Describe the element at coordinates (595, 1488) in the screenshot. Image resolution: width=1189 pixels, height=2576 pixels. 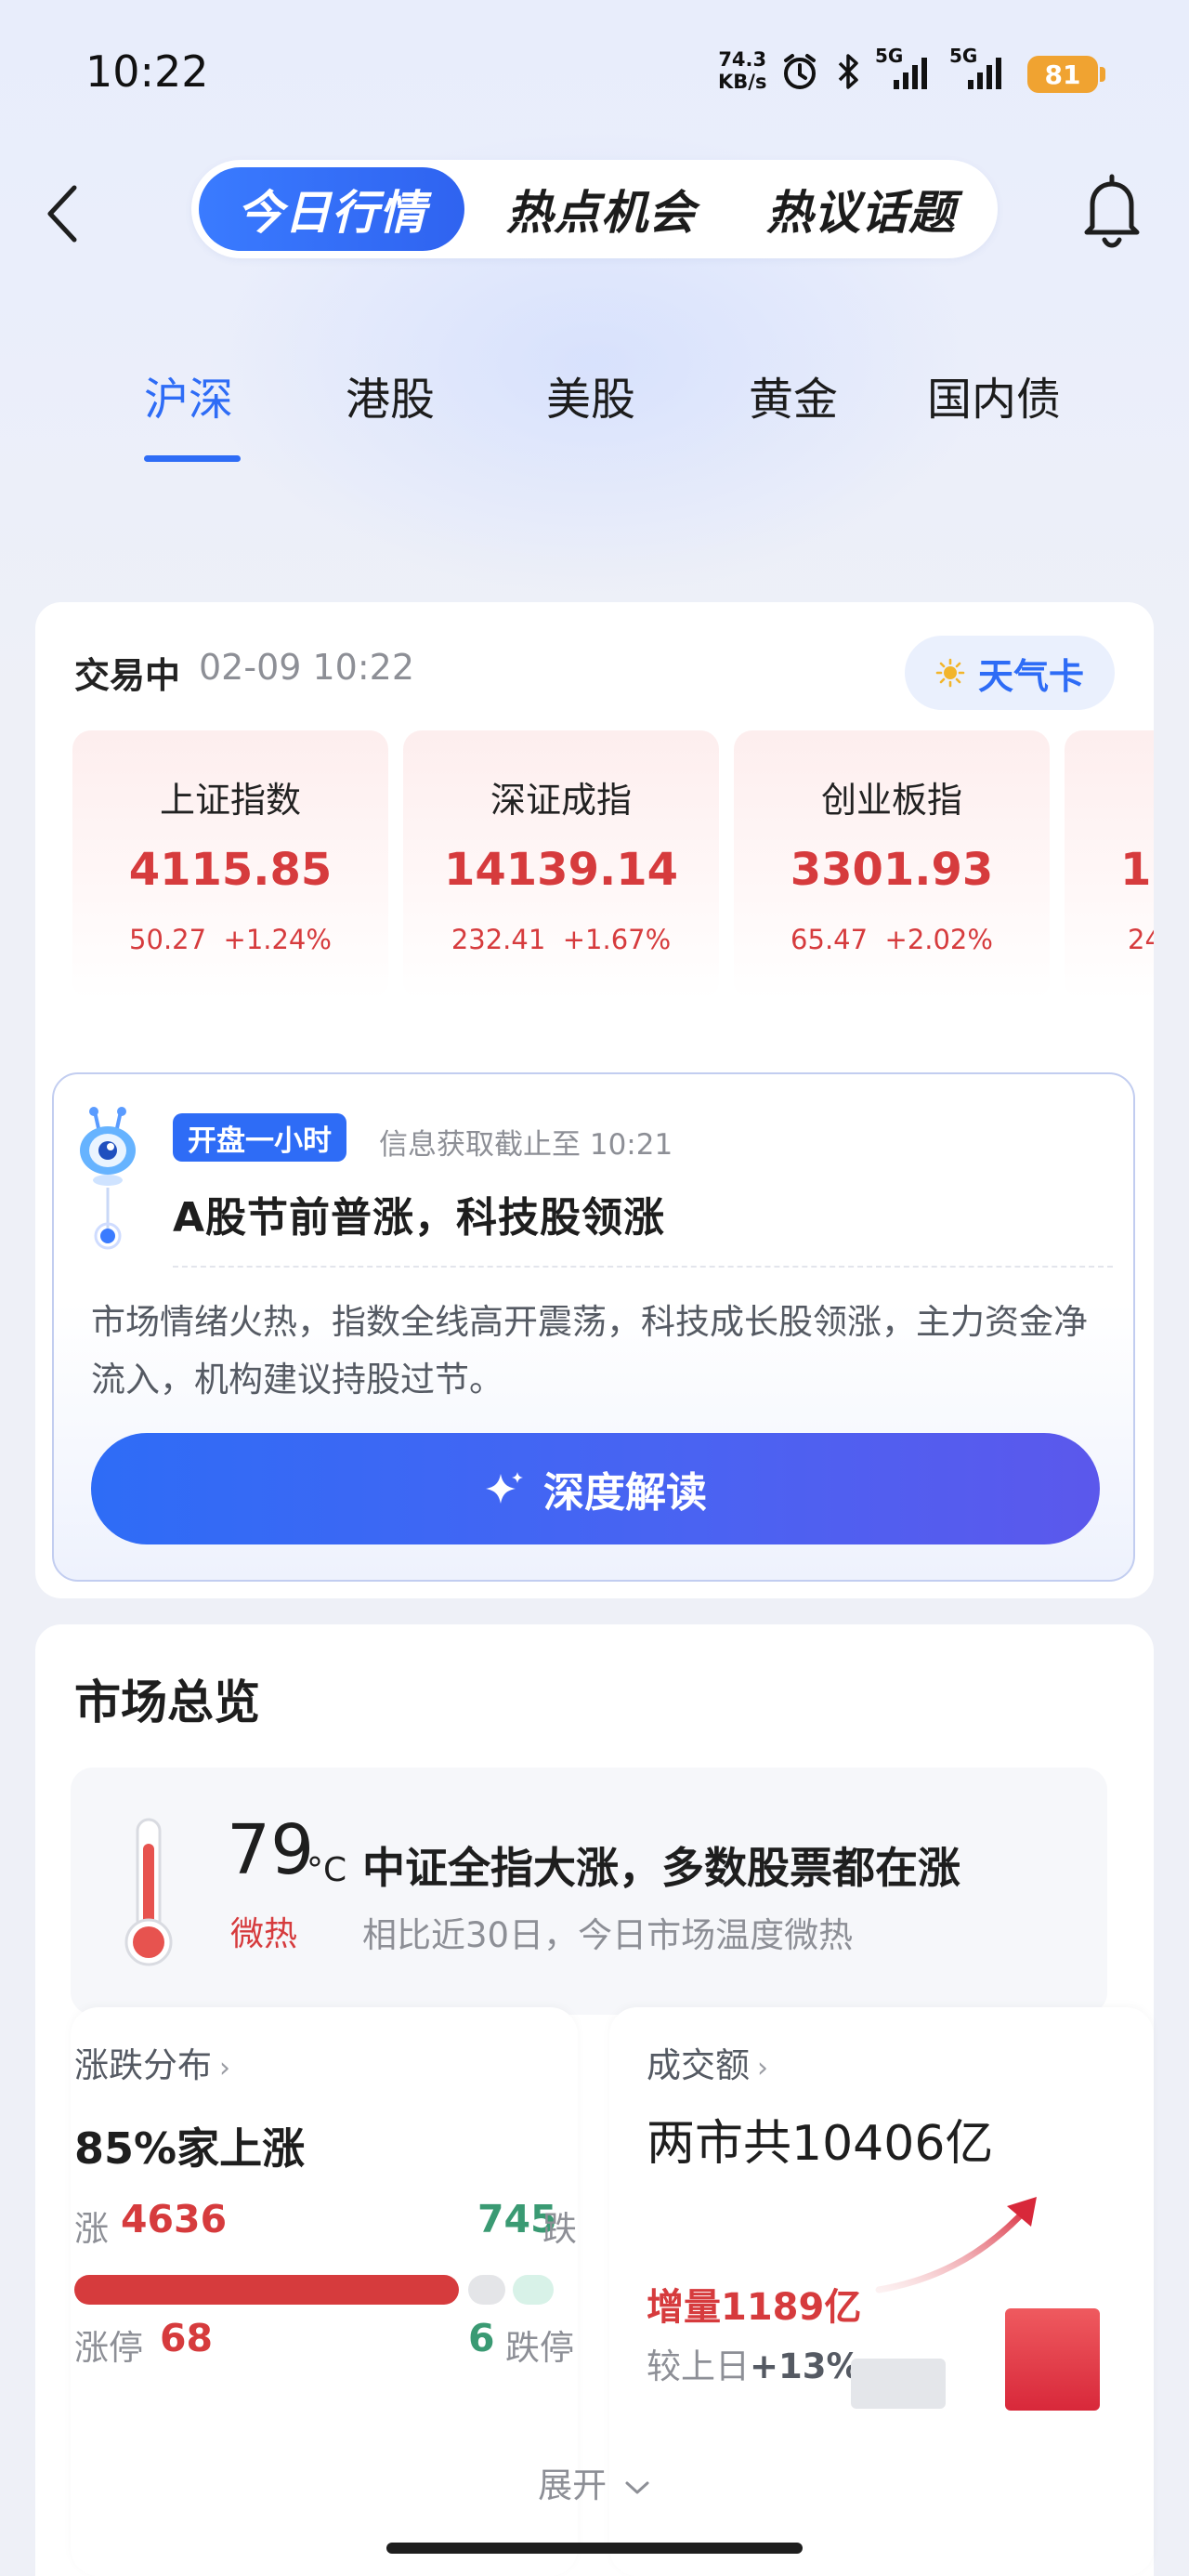
I see `deep-analysis-button: 深度解读` at that location.